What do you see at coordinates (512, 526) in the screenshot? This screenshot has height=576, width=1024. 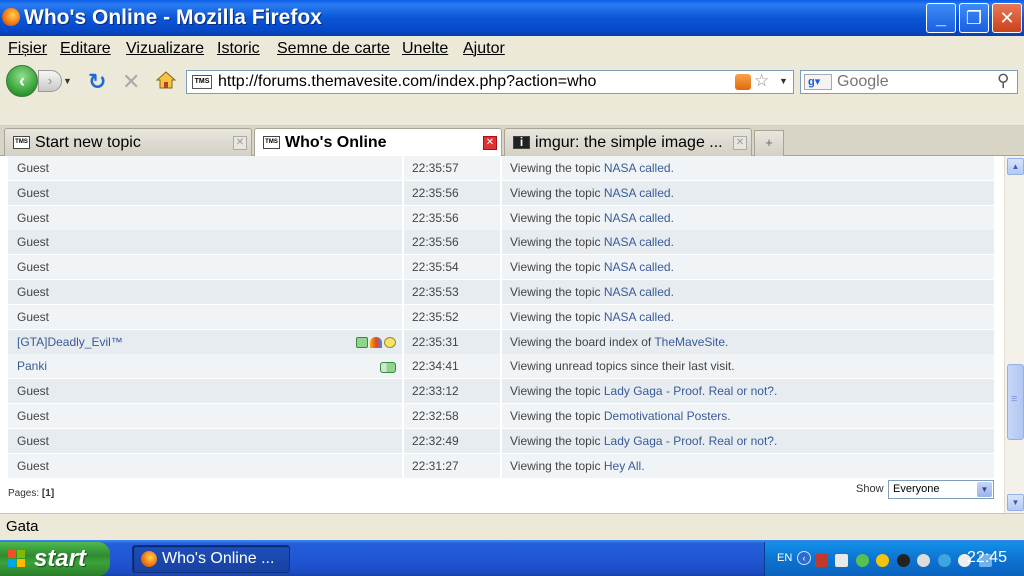 I see `status-bar: Gata` at bounding box center [512, 526].